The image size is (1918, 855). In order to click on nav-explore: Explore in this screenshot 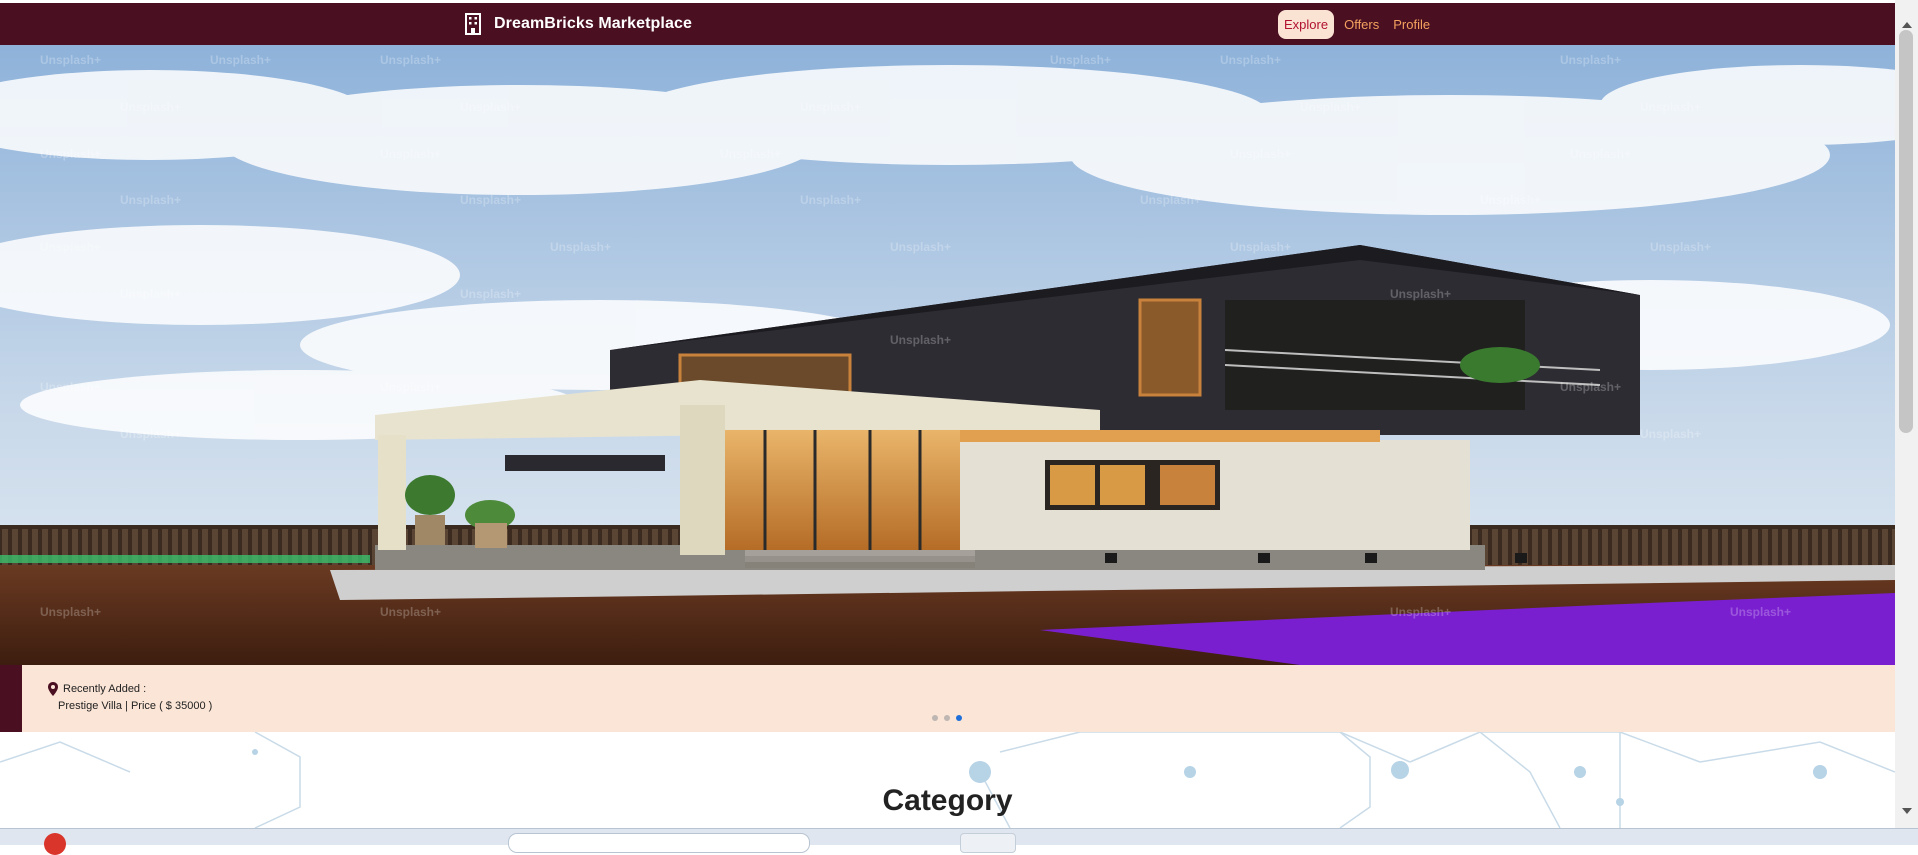, I will do `click(1306, 24)`.